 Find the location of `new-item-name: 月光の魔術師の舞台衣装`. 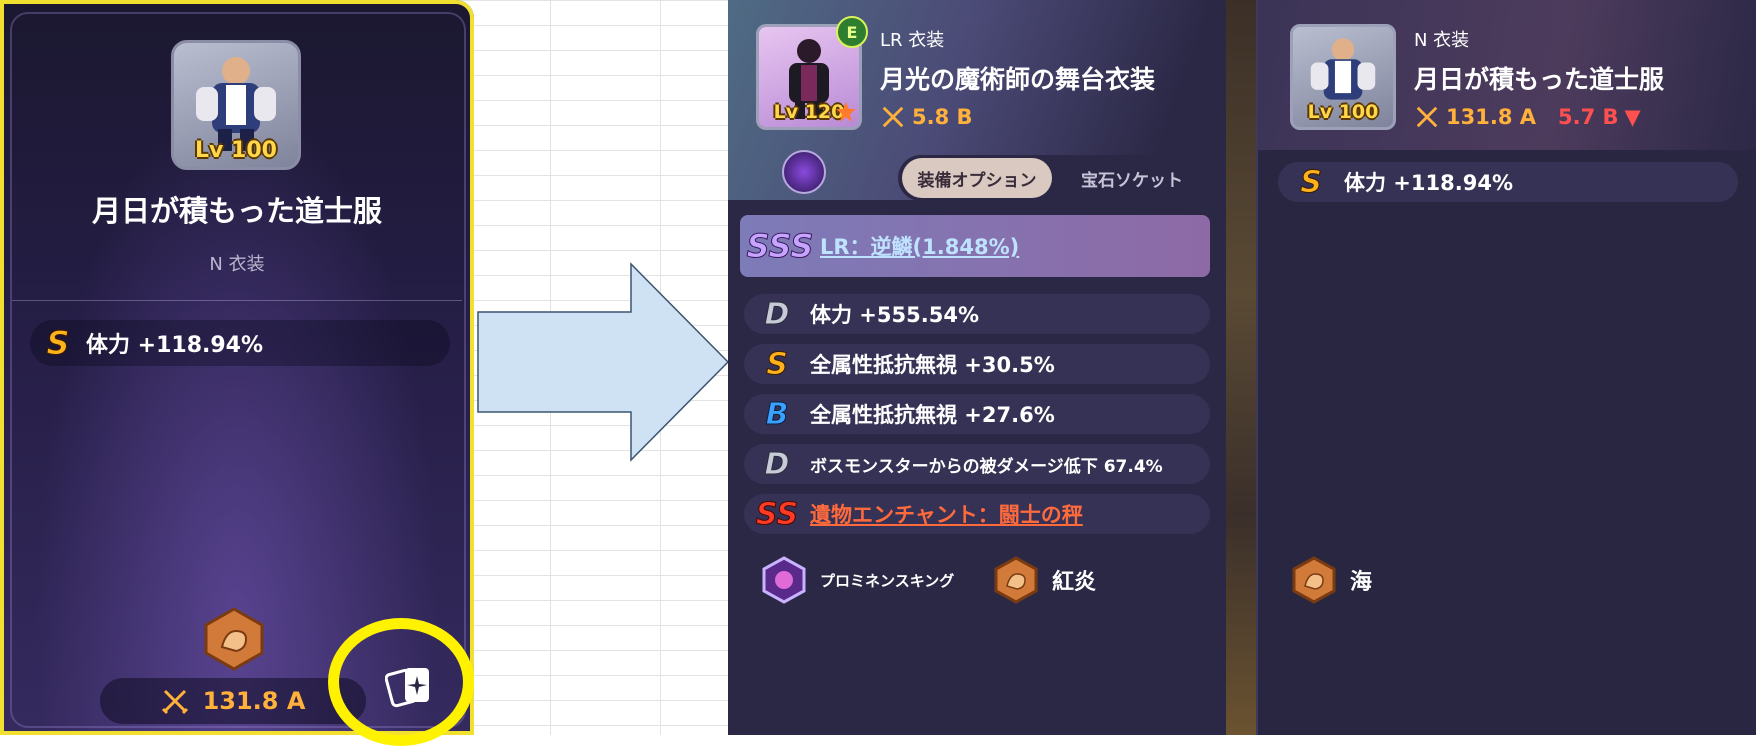

new-item-name: 月光の魔術師の舞台衣装 is located at coordinates (1018, 79).